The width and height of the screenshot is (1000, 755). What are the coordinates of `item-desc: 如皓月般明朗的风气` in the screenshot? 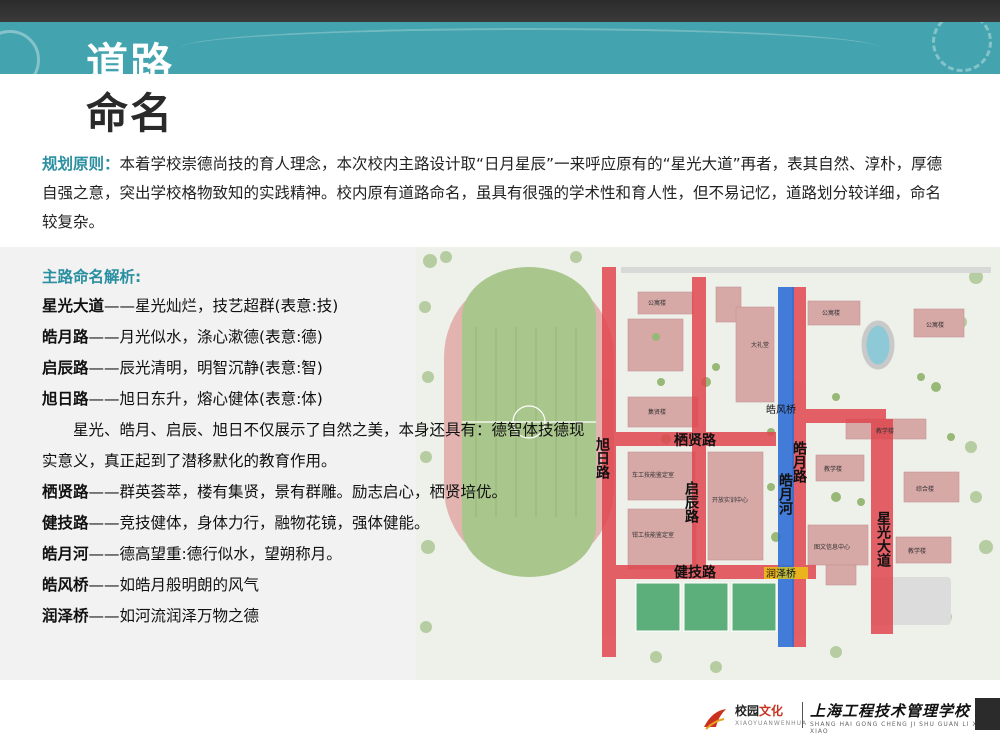 It's located at (189, 585).